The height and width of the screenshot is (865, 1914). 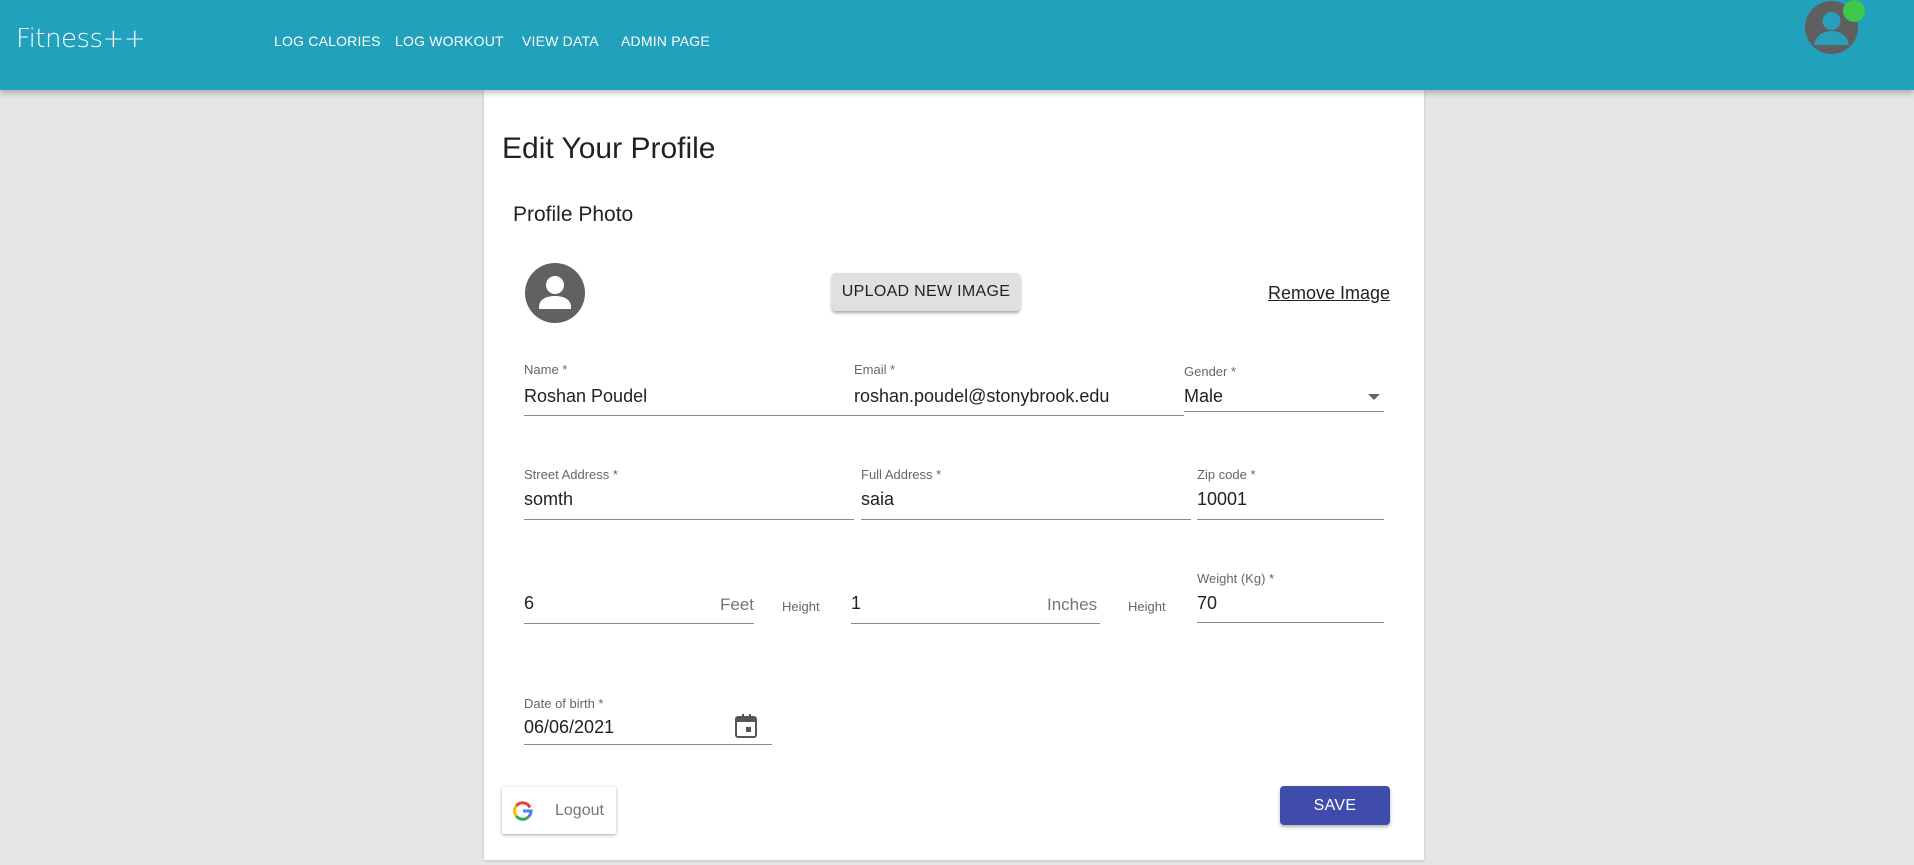 What do you see at coordinates (560, 41) in the screenshot?
I see `nav-view-data: VIEW DATA` at bounding box center [560, 41].